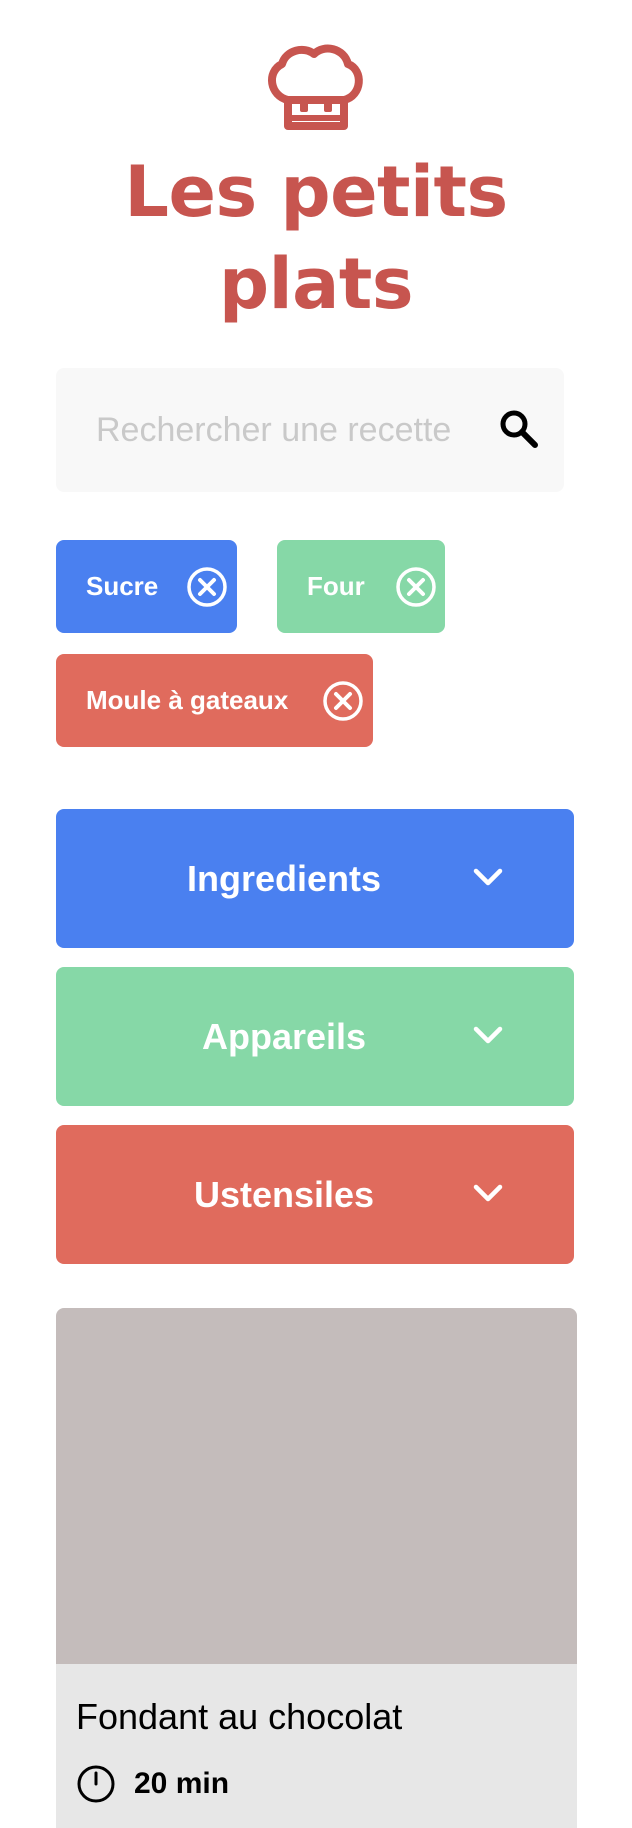 Image resolution: width=632 pixels, height=1828 pixels. I want to click on selected-tag-four: Four, so click(361, 586).